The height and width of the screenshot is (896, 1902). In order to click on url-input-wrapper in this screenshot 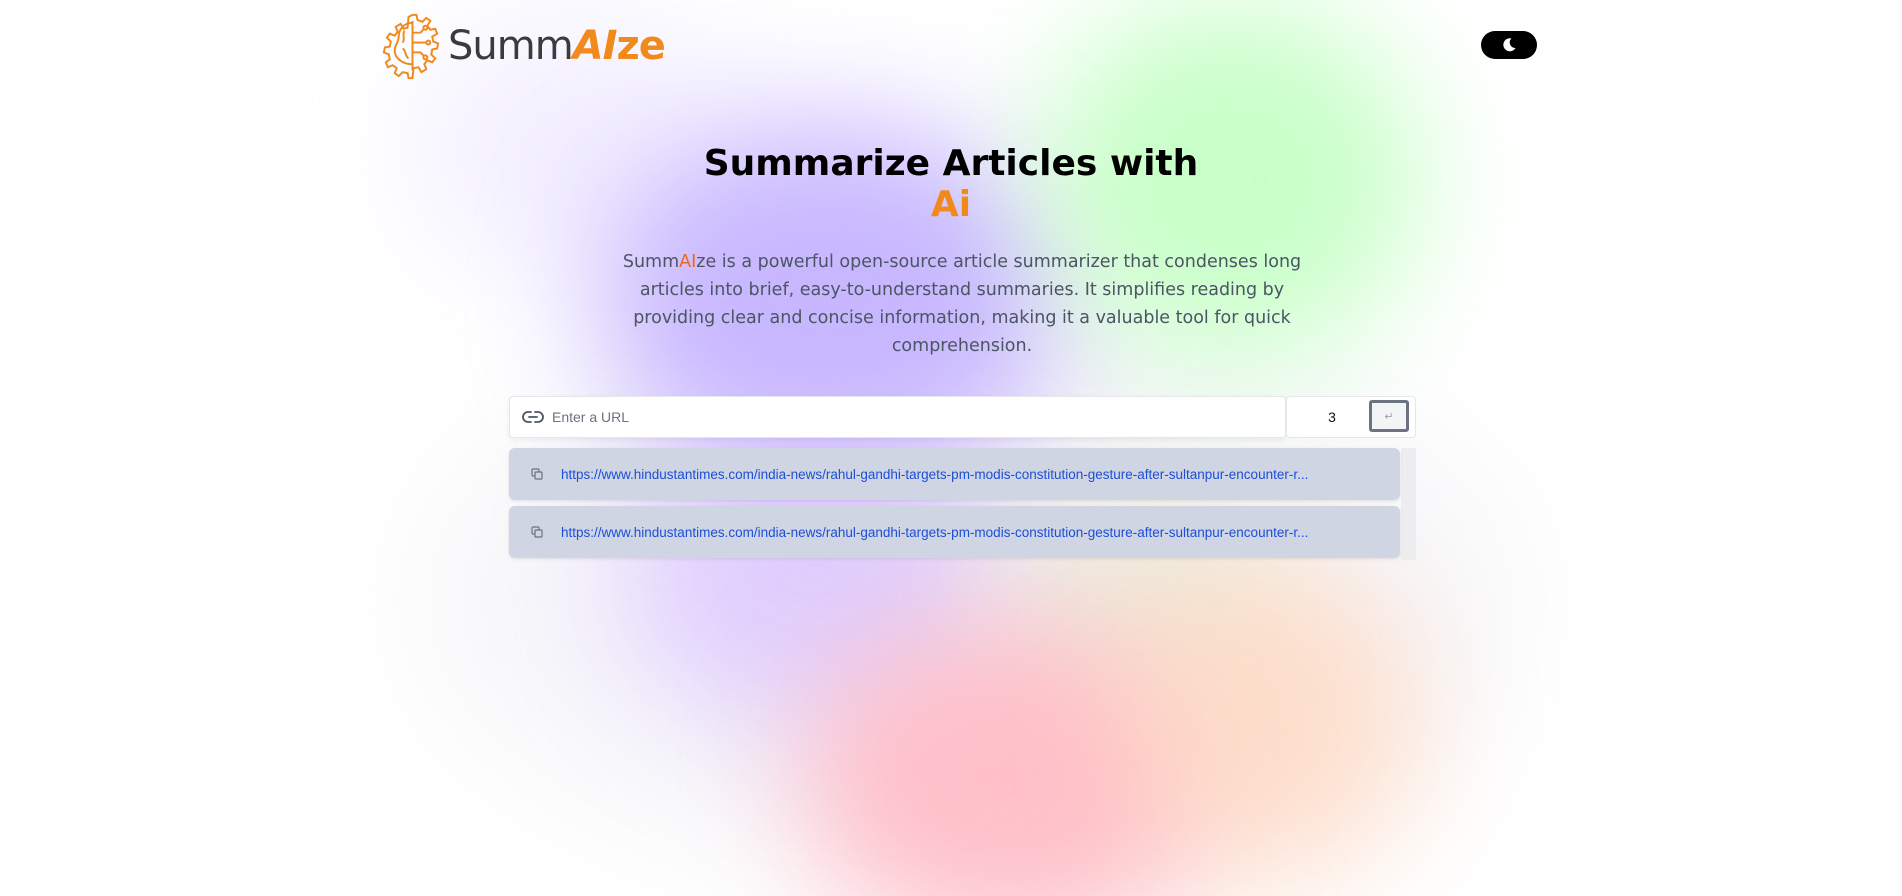, I will do `click(897, 417)`.